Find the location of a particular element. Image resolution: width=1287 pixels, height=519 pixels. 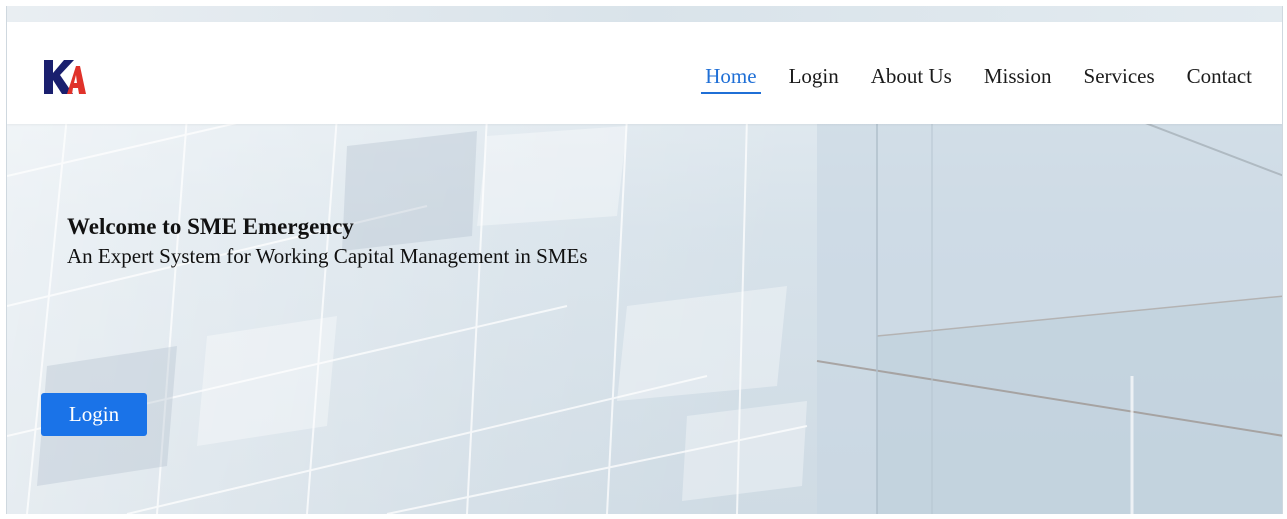

nav-contact: Contact is located at coordinates (1219, 76).